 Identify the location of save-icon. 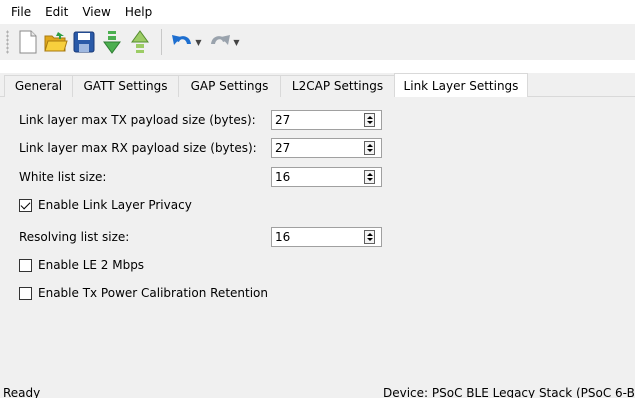
(84, 42).